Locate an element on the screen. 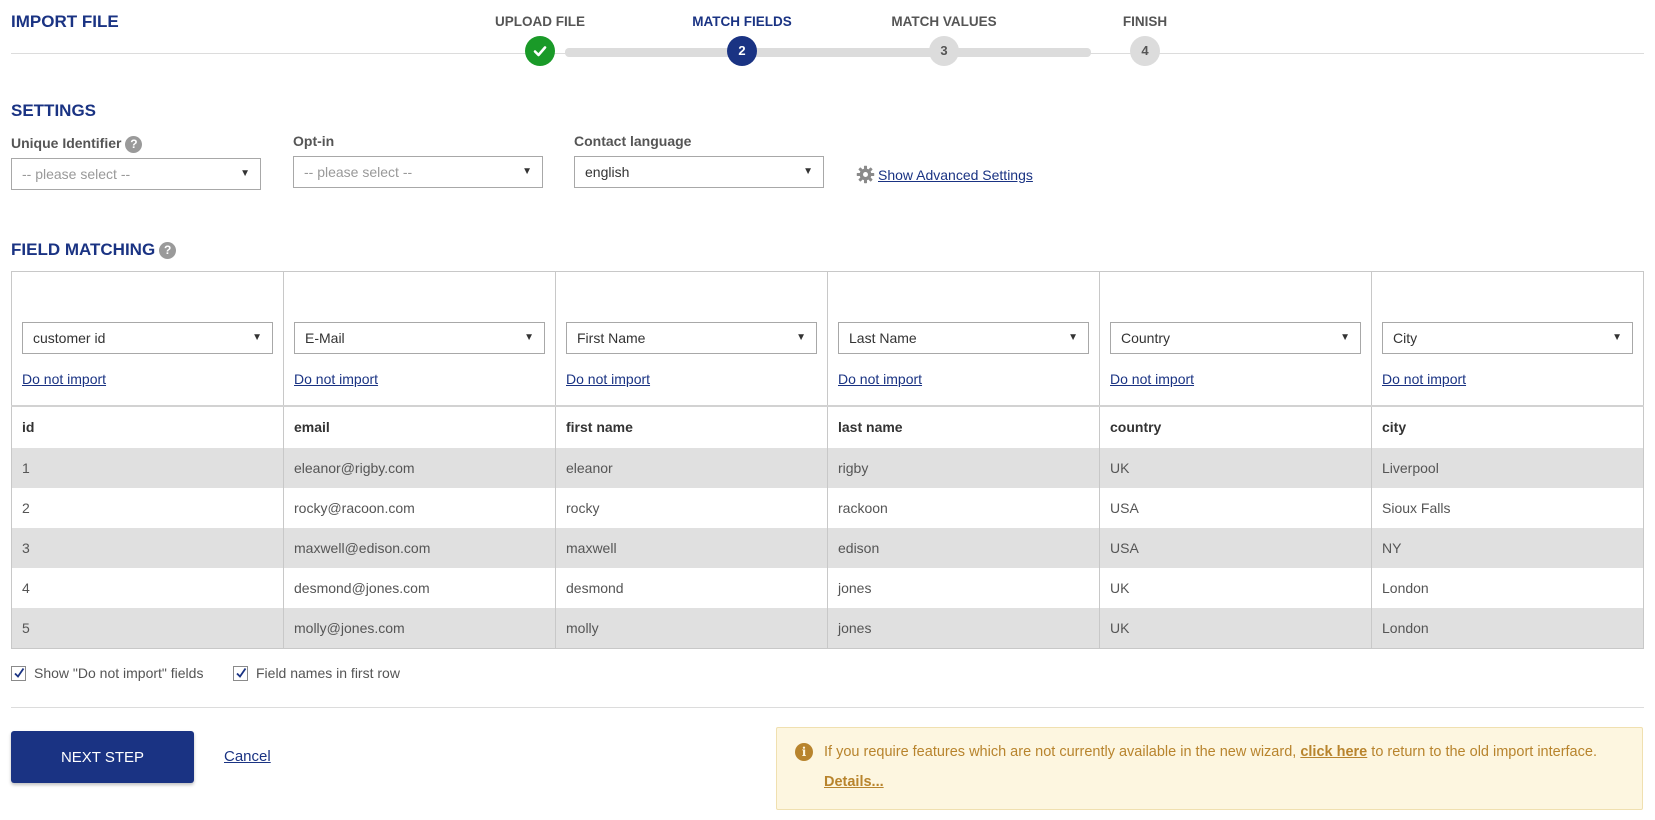  field-mapping-select: E-Mail ▼ is located at coordinates (419, 338).